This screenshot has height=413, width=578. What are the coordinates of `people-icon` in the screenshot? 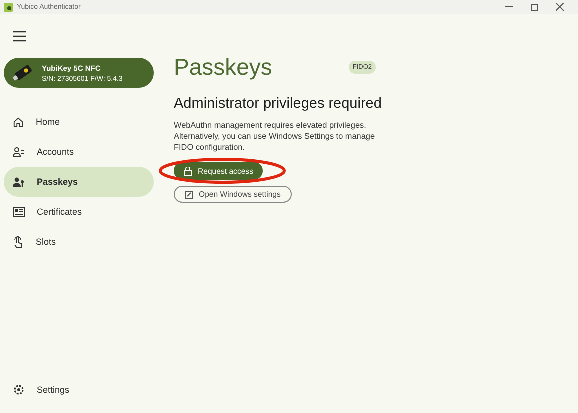 It's located at (19, 152).